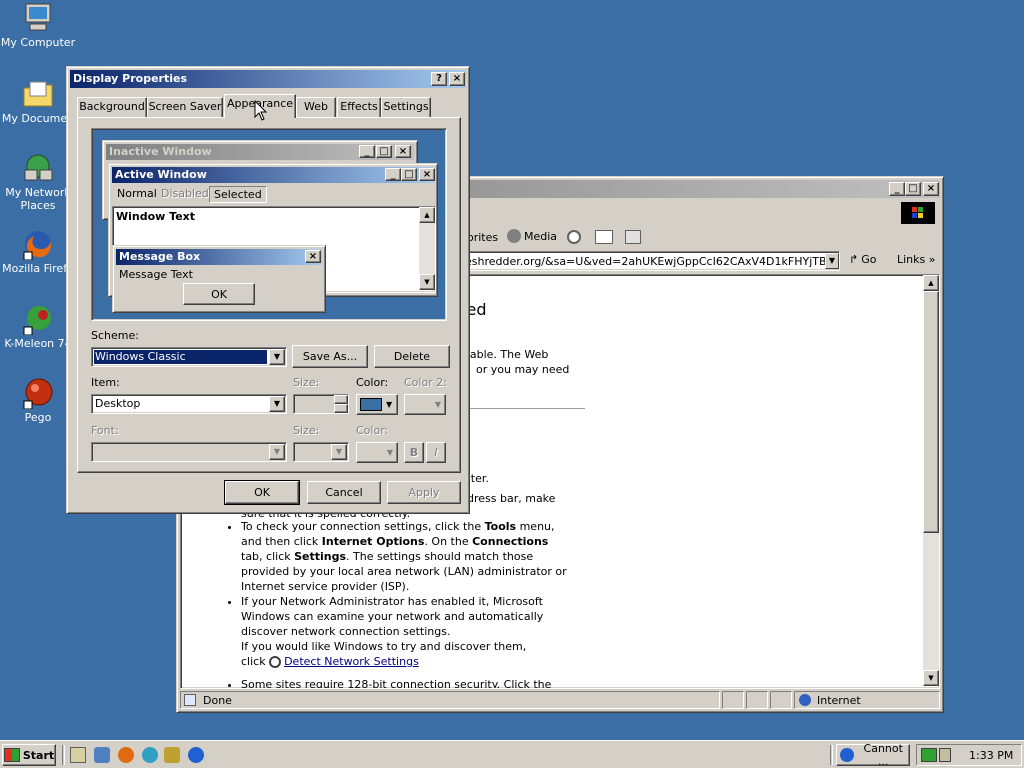 The image size is (1024, 768). What do you see at coordinates (196, 755) in the screenshot?
I see `internet-explorer-icon` at bounding box center [196, 755].